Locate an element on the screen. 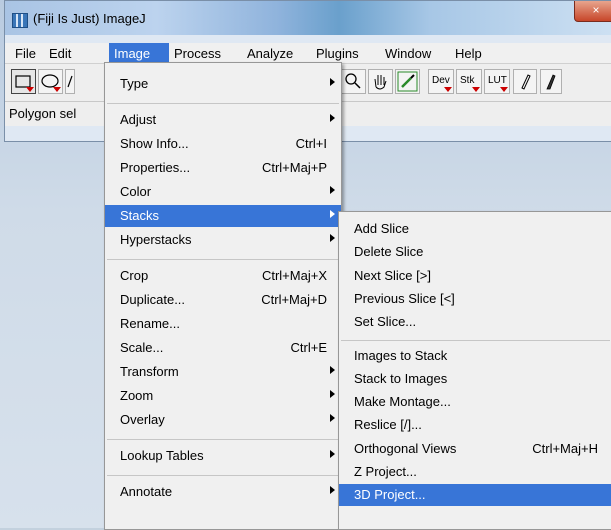 Image resolution: width=611 pixels, height=530 pixels. eyedropper-icon is located at coordinates (407, 81).